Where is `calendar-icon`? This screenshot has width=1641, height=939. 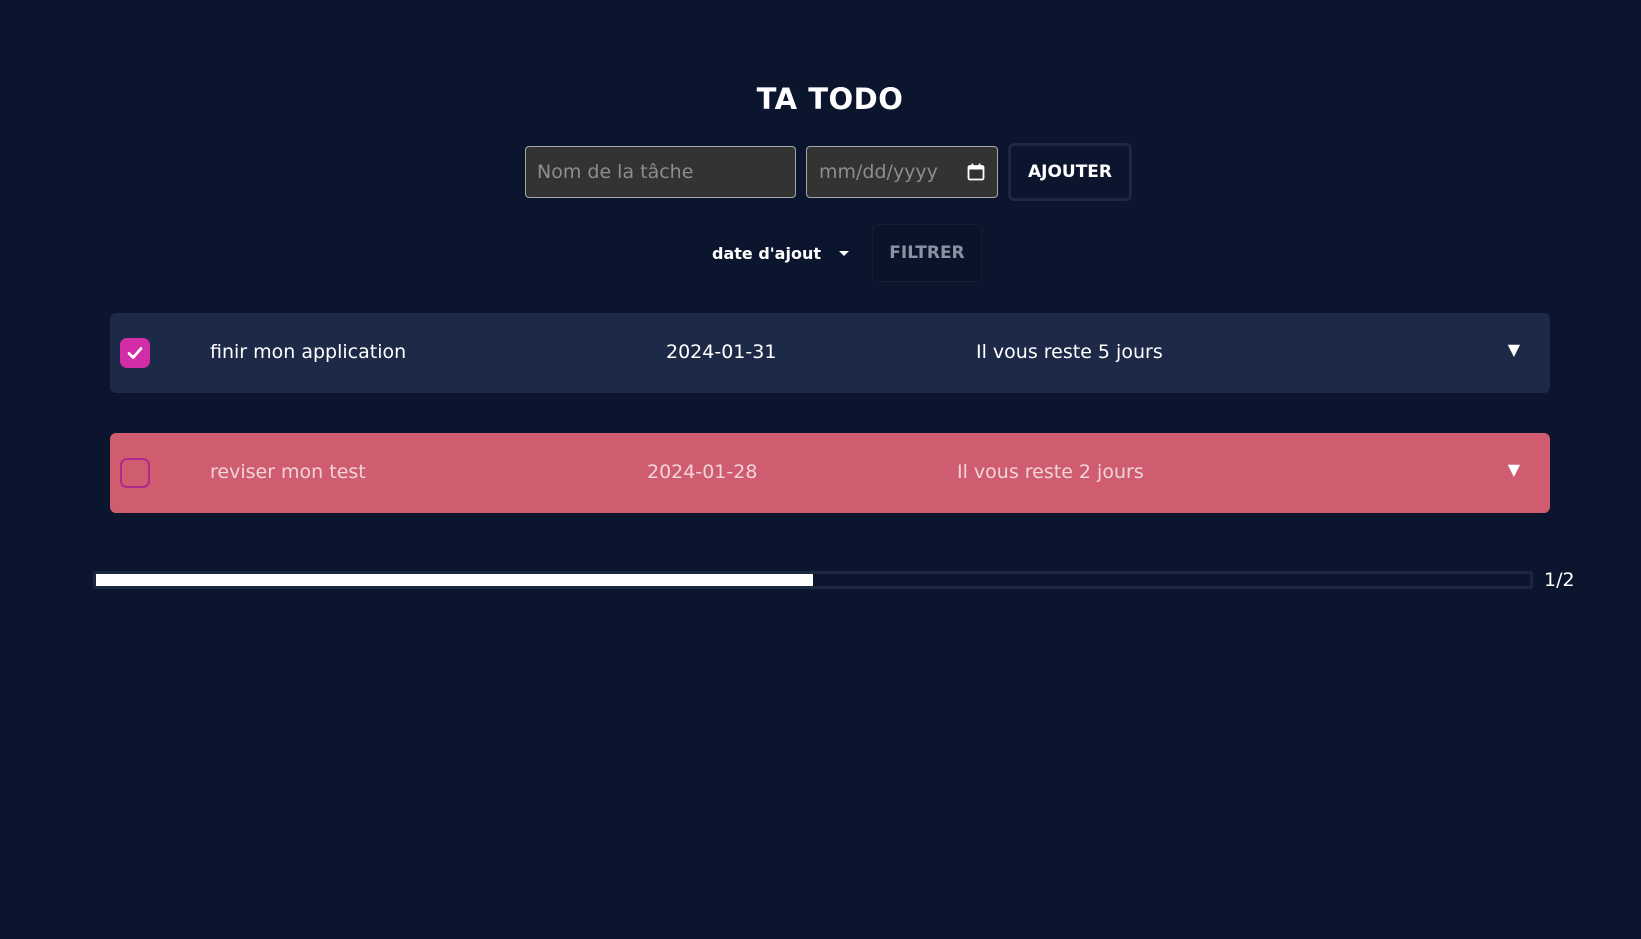
calendar-icon is located at coordinates (976, 172).